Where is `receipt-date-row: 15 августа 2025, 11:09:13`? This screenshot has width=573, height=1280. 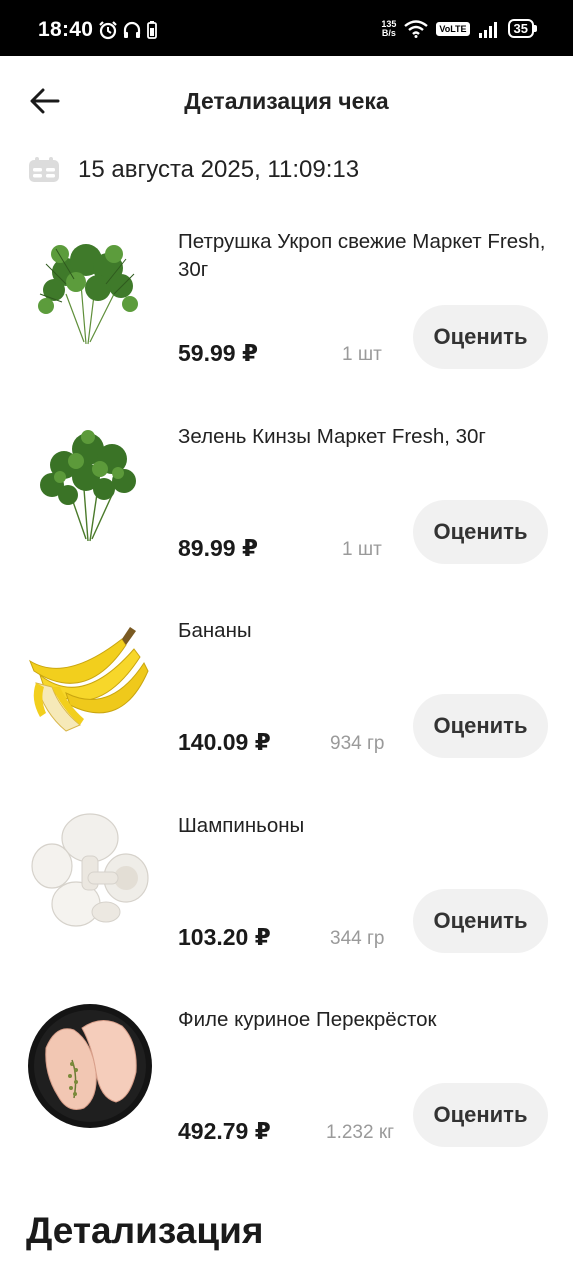
receipt-date-row: 15 августа 2025, 11:09:13 is located at coordinates (193, 170).